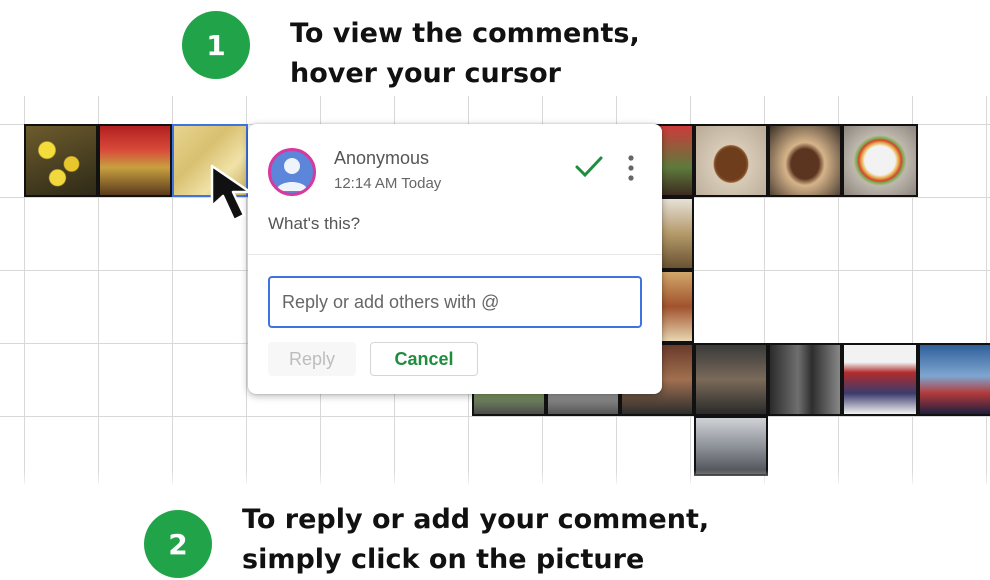 This screenshot has height=580, width=990. What do you see at coordinates (476, 519) in the screenshot?
I see `step-2-line-1: To reply or add your comment,` at bounding box center [476, 519].